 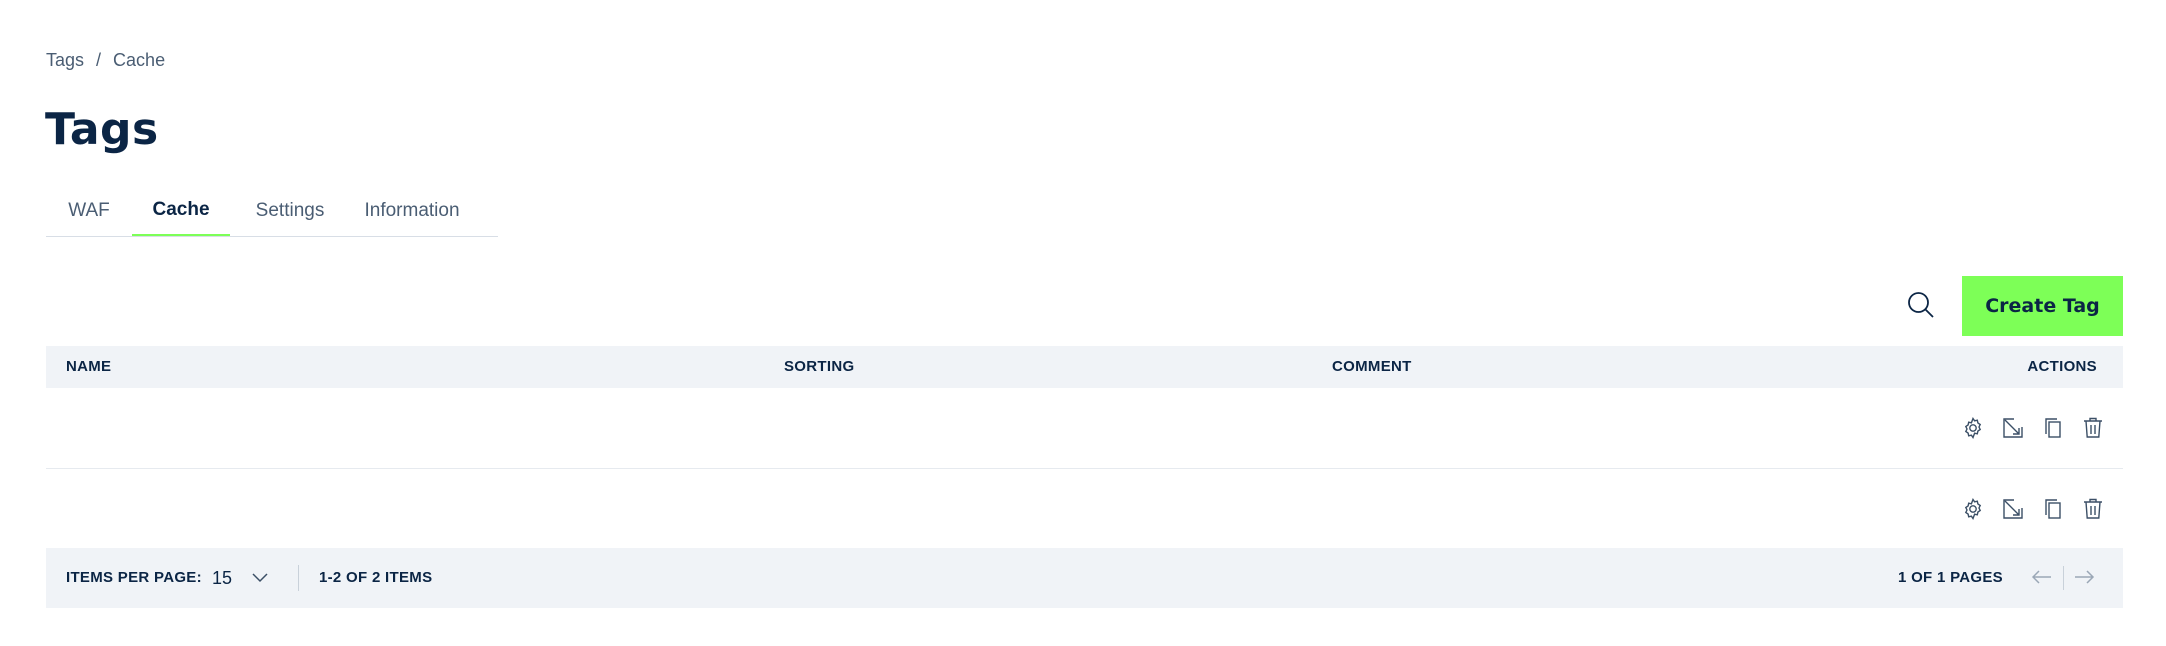 I want to click on tab-cache: Cache, so click(x=181, y=211).